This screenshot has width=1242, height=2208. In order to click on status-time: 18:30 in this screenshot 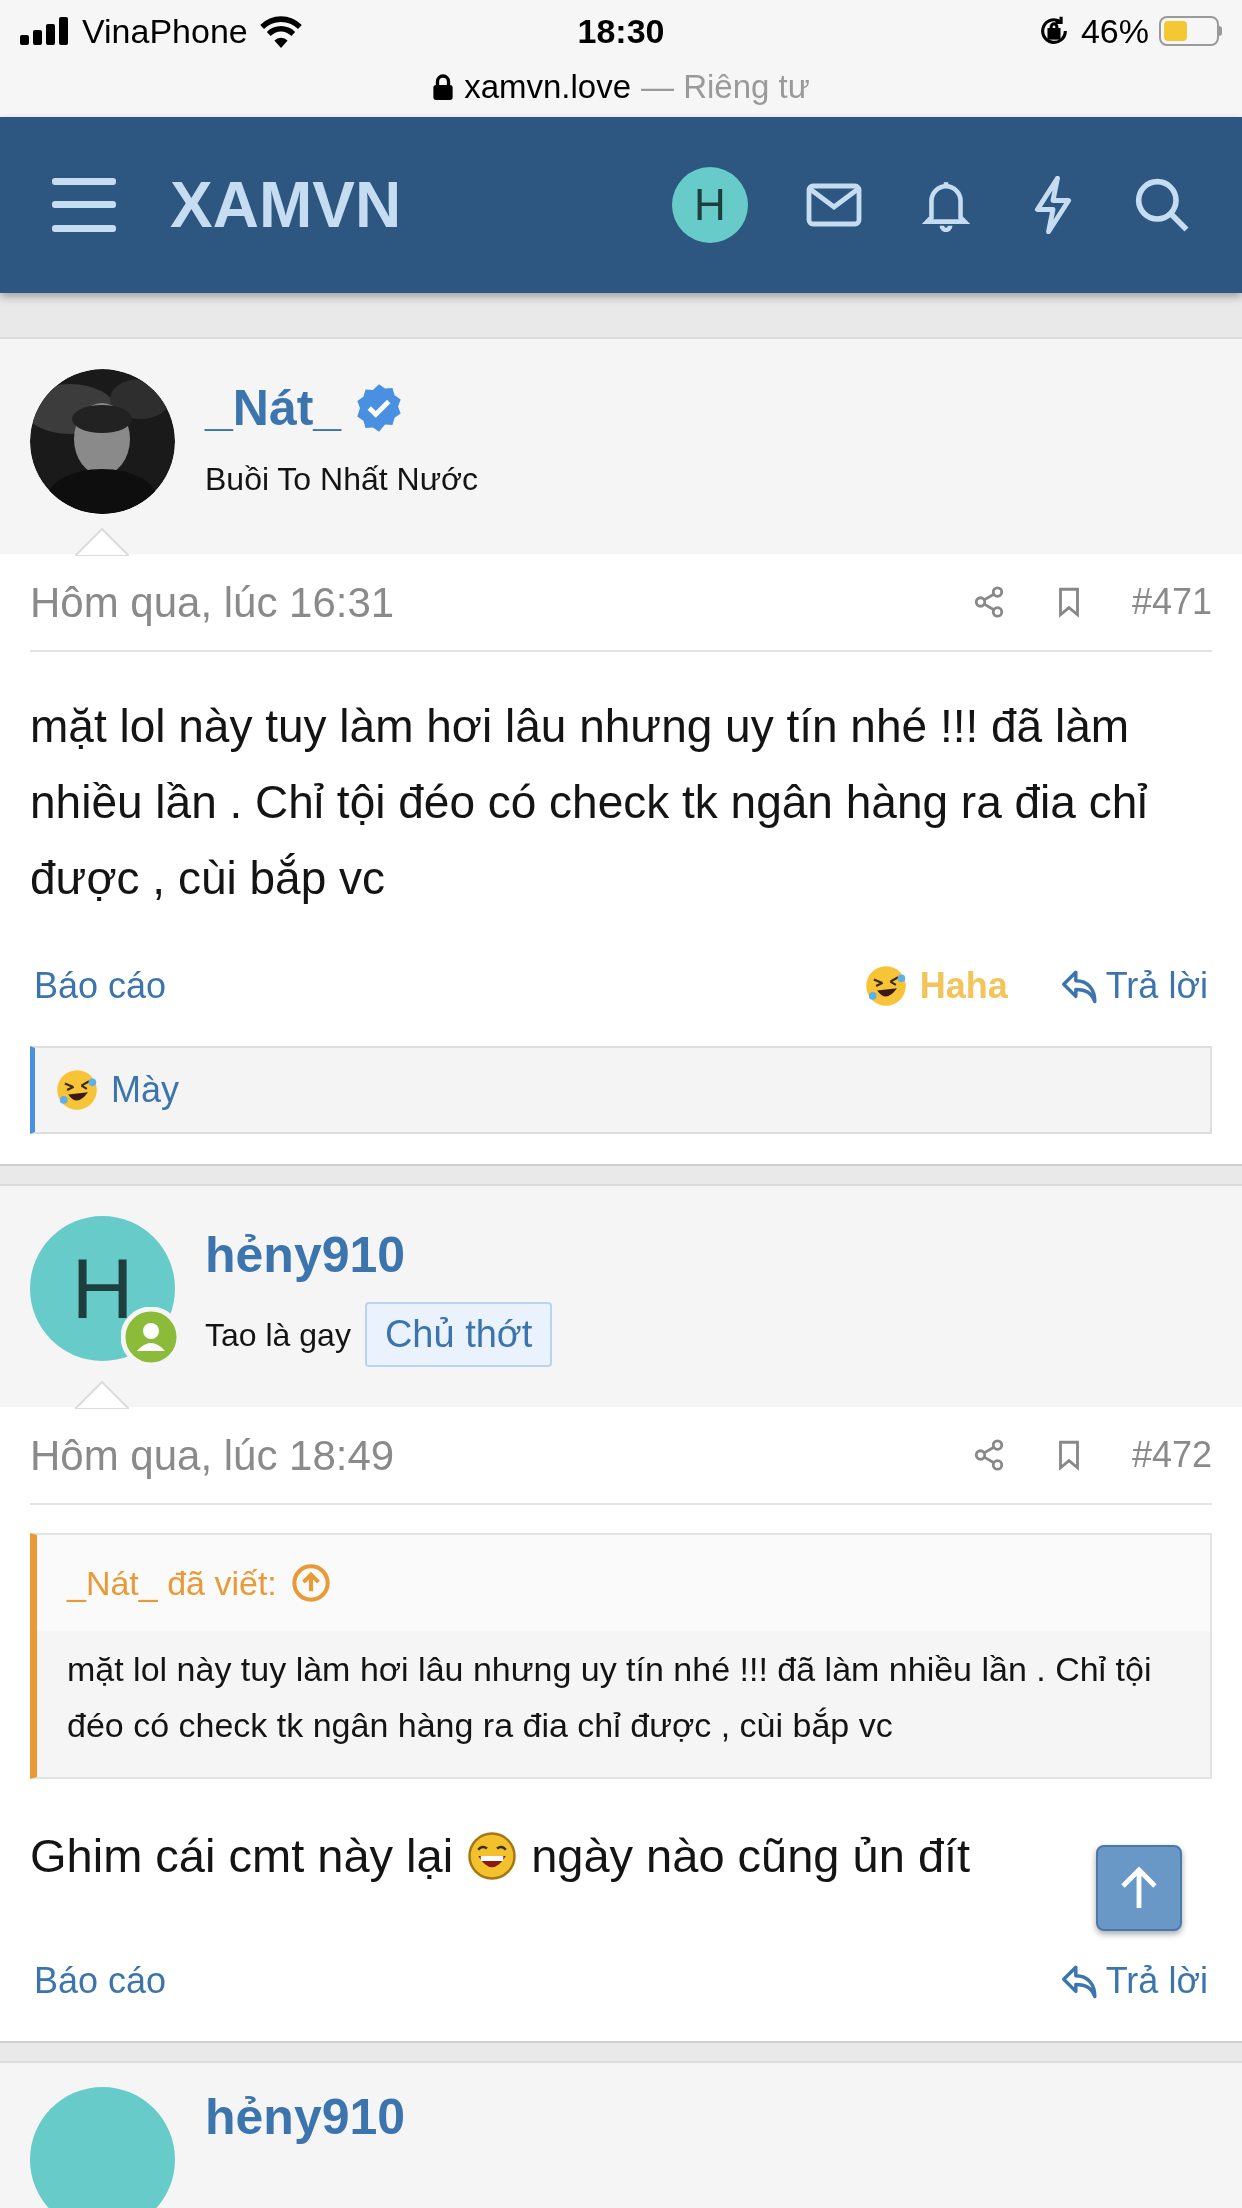, I will do `click(621, 31)`.